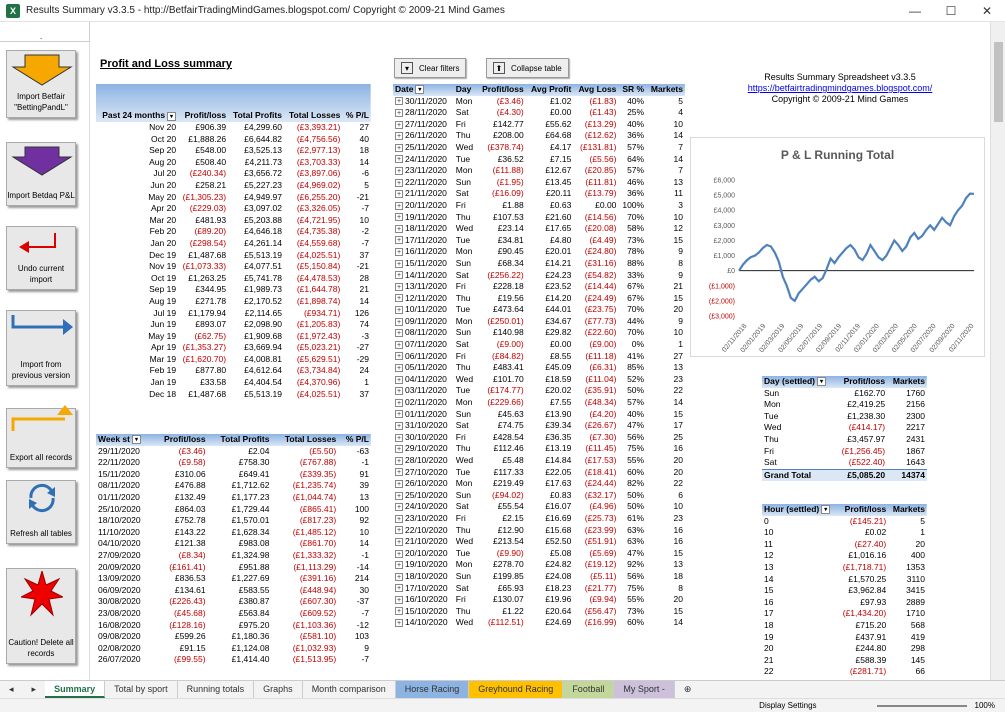  I want to click on table-cell: £16.07, so click(550, 507).